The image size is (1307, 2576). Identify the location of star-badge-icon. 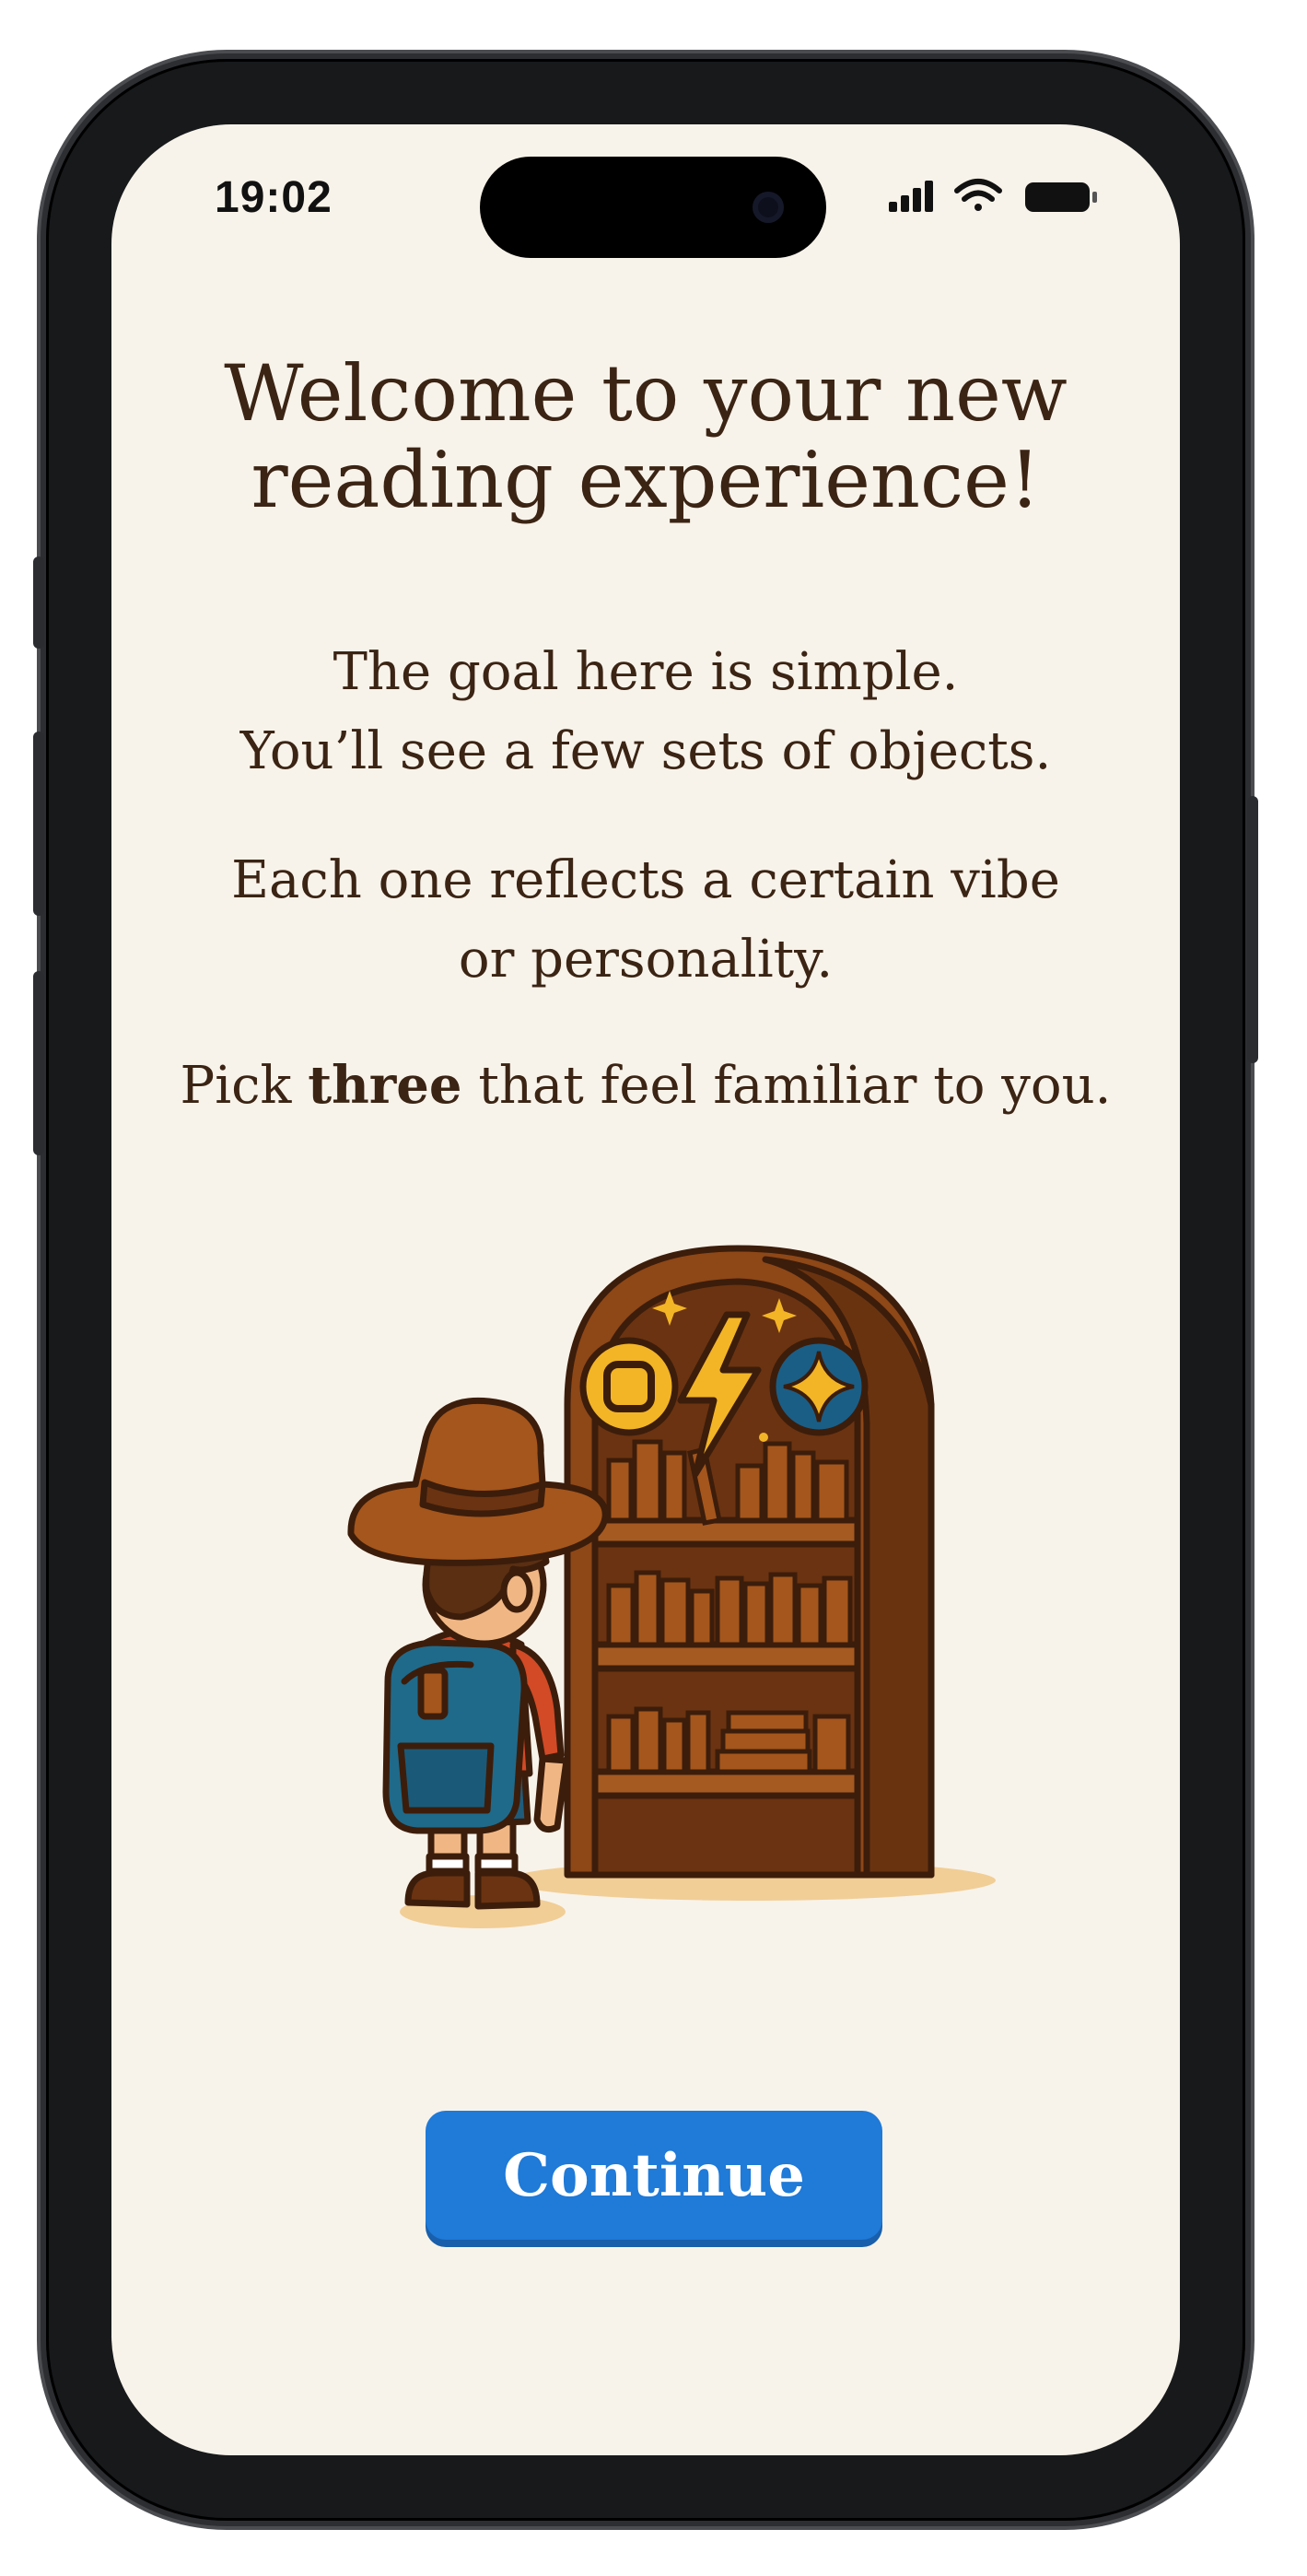
(819, 1386).